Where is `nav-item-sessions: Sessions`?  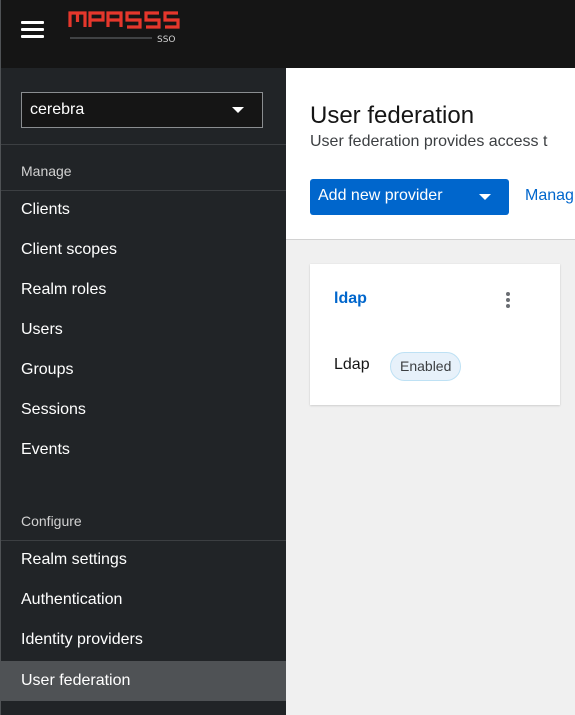
nav-item-sessions: Sessions is located at coordinates (144, 410).